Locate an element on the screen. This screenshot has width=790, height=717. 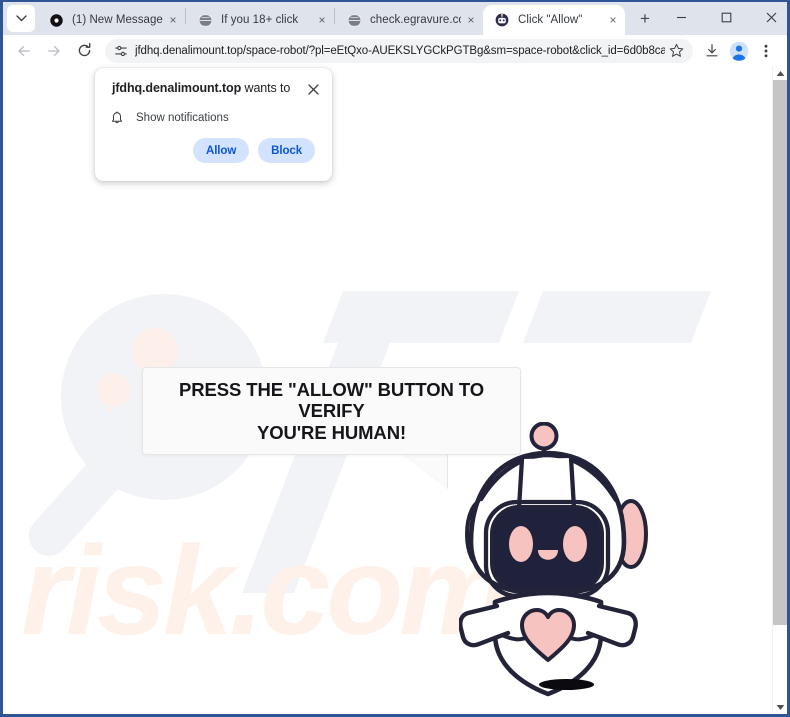
download-icon is located at coordinates (711, 50).